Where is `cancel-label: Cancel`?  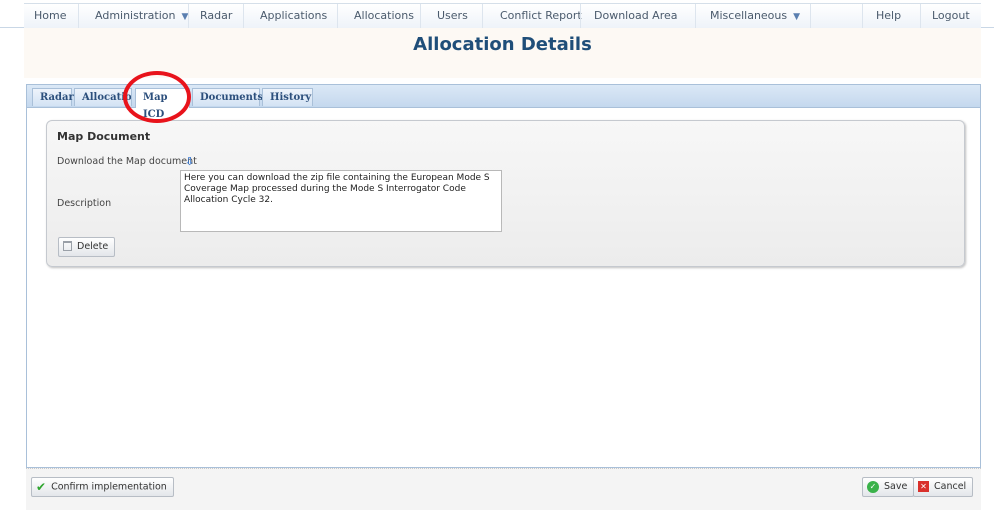 cancel-label: Cancel is located at coordinates (950, 486).